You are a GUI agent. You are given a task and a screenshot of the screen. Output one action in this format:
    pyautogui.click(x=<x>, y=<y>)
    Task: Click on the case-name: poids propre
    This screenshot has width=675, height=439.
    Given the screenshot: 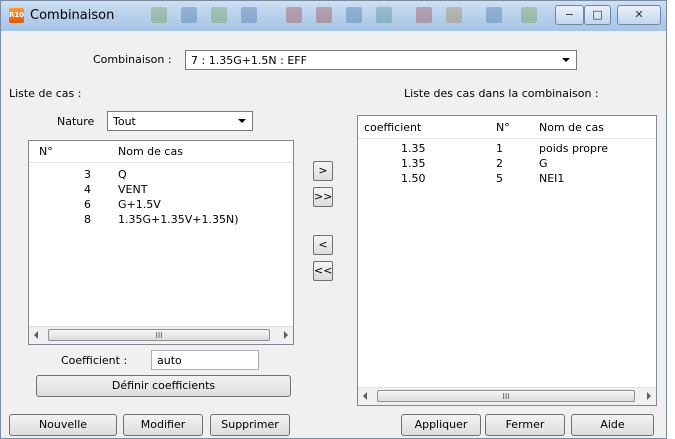 What is the action you would take?
    pyautogui.click(x=574, y=148)
    